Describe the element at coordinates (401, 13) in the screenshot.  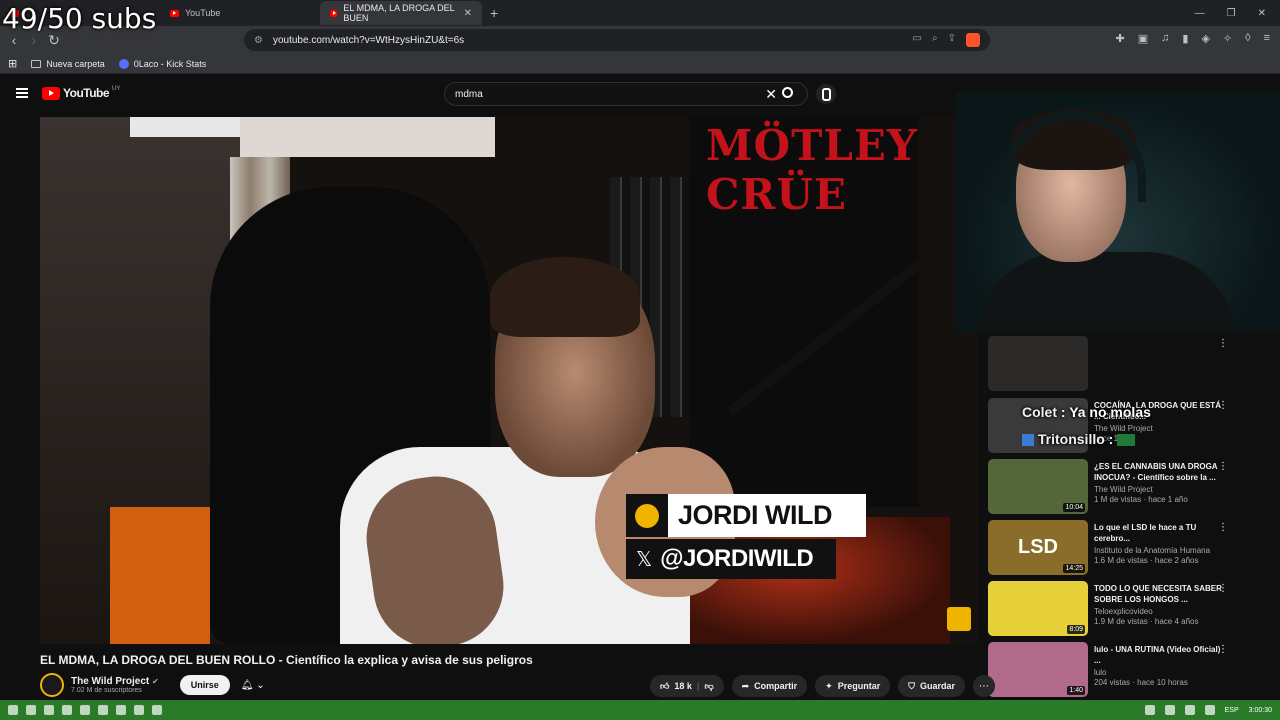
I see `tab-active: EL MDMA, LA DROGA DEL BUEN ✕` at that location.